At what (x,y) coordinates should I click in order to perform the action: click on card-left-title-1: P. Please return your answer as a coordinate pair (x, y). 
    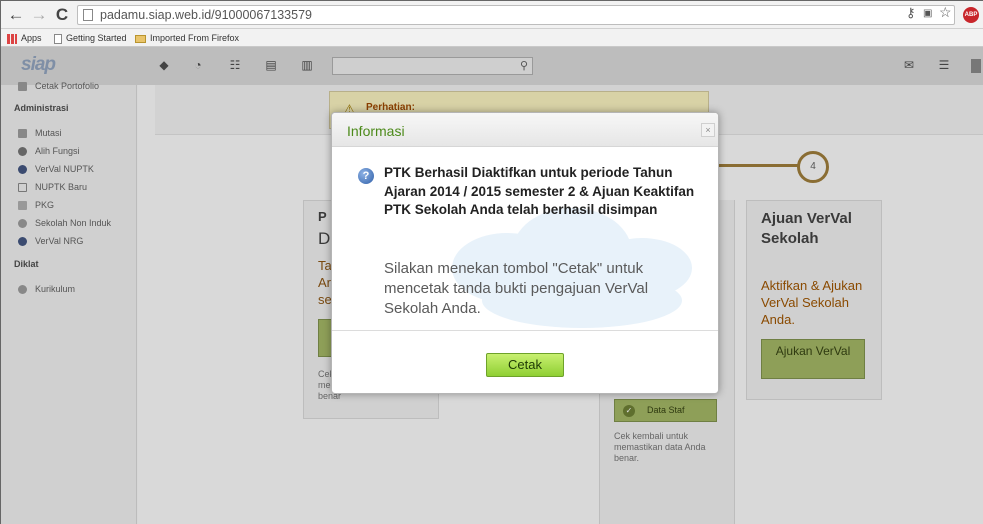
    Looking at the image, I should click on (322, 216).